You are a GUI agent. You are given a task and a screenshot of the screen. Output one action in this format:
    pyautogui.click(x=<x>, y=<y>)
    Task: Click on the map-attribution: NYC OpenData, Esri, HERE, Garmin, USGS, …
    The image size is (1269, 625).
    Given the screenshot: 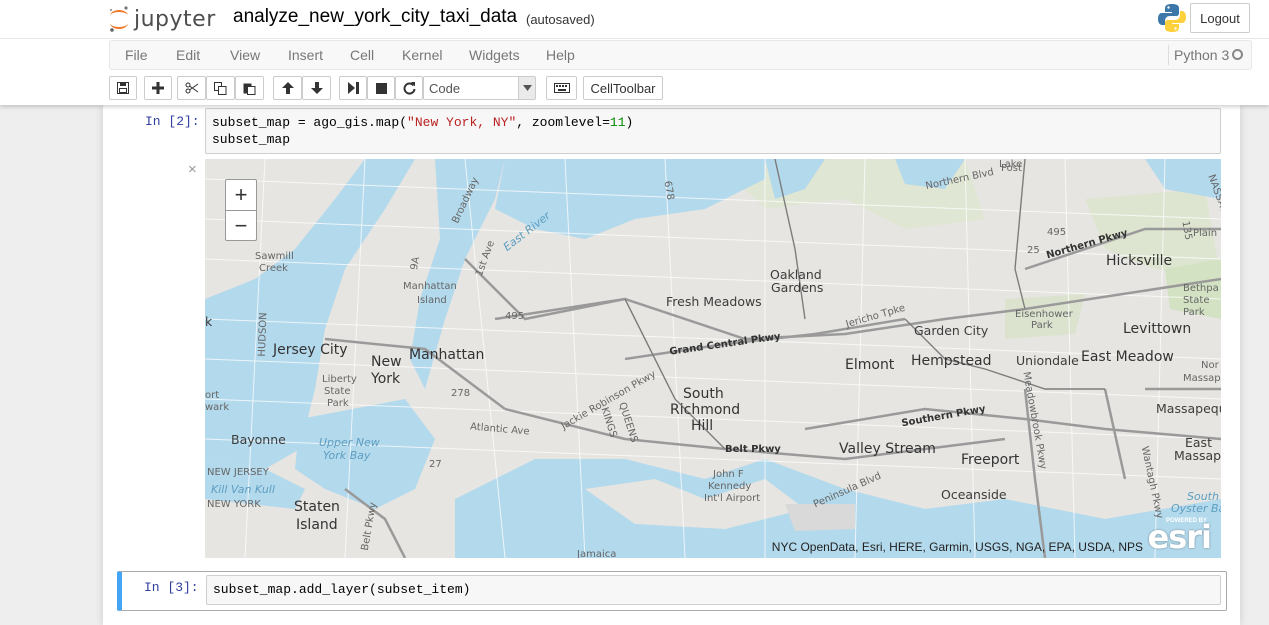 What is the action you would take?
    pyautogui.click(x=957, y=547)
    